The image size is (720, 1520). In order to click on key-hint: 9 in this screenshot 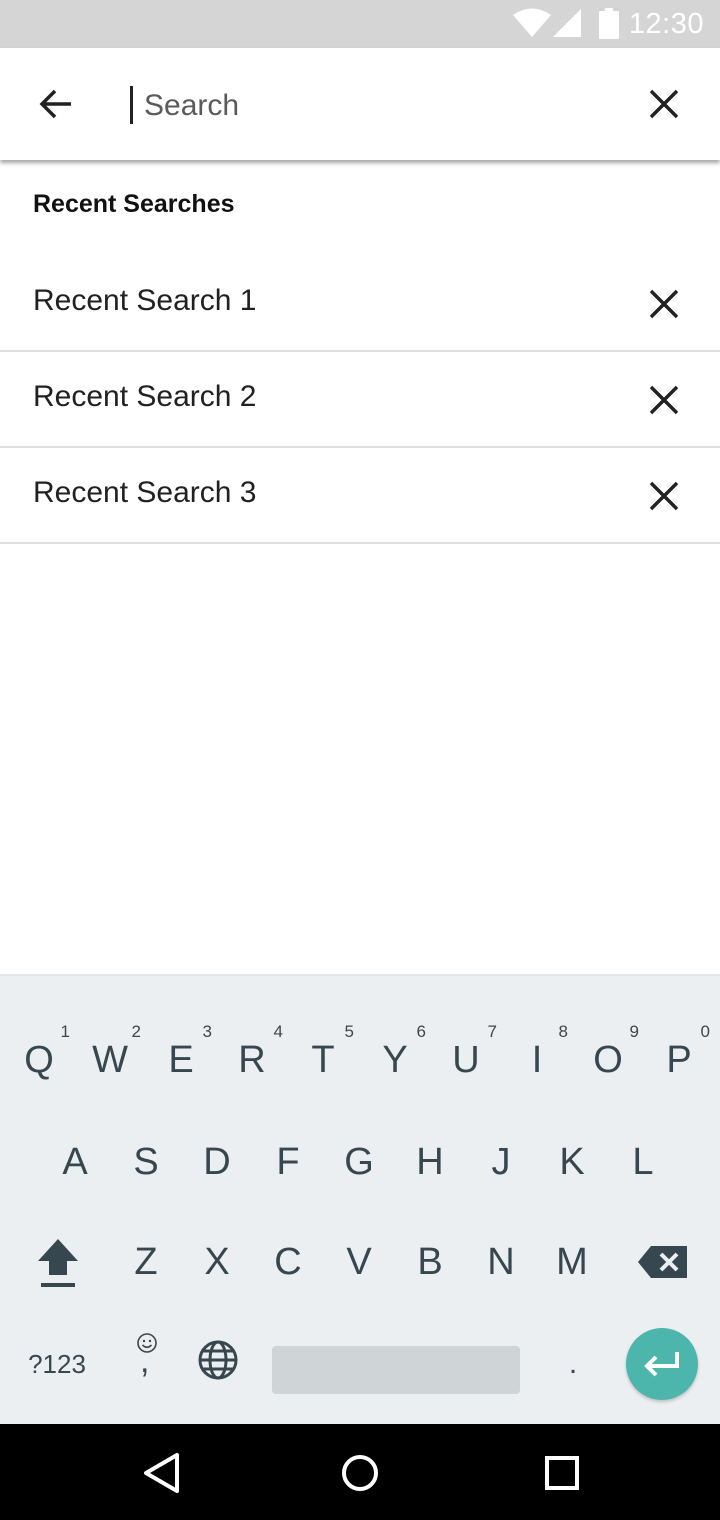, I will do `click(634, 1031)`.